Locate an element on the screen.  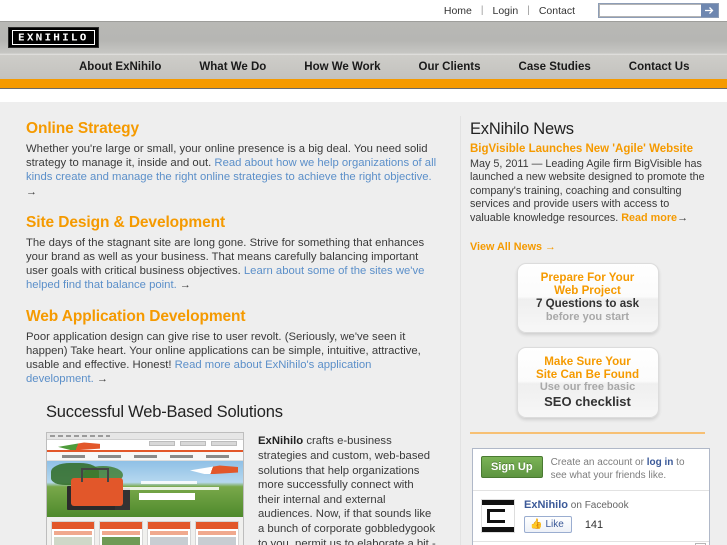
masthead: EXNIHILO is located at coordinates (363, 37).